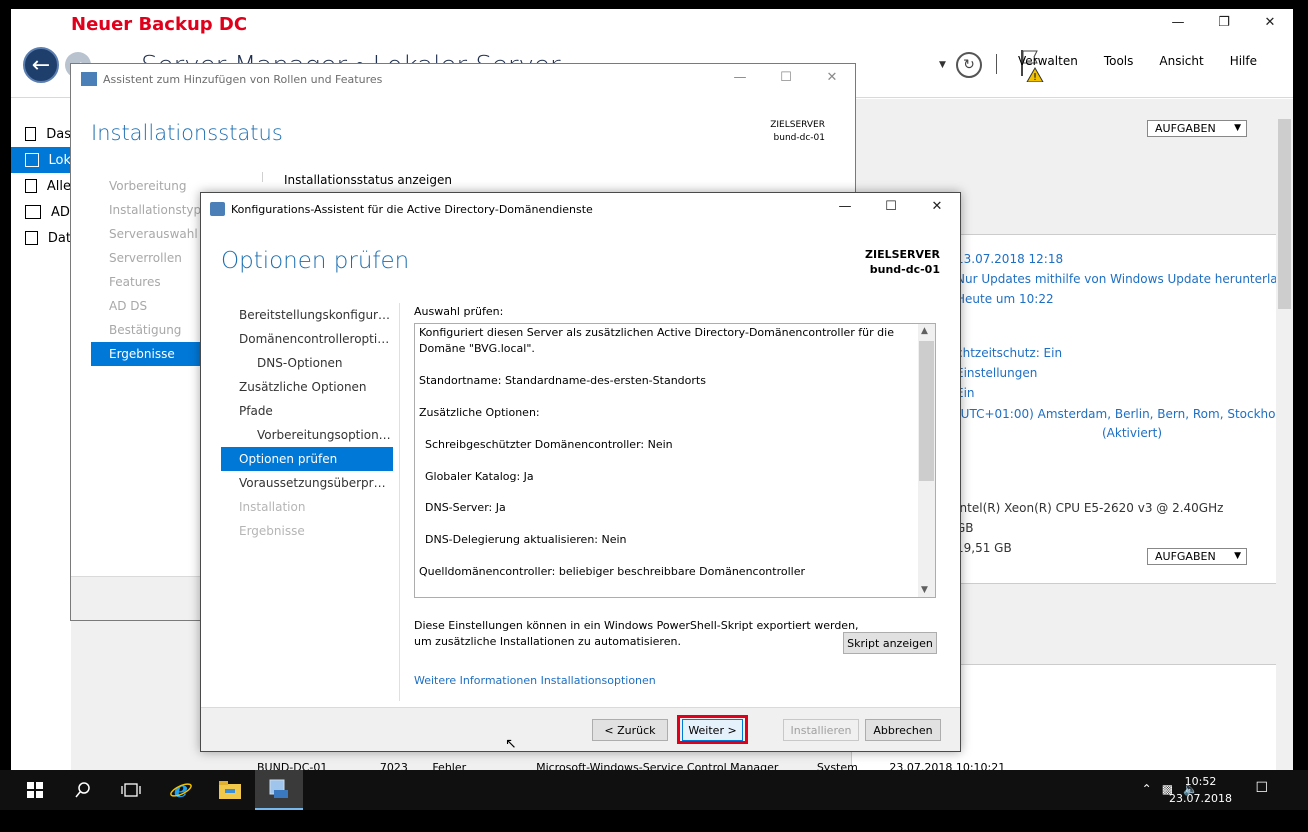 The image size is (1308, 832). What do you see at coordinates (1224, 22) in the screenshot?
I see `restore-icon: ❐` at bounding box center [1224, 22].